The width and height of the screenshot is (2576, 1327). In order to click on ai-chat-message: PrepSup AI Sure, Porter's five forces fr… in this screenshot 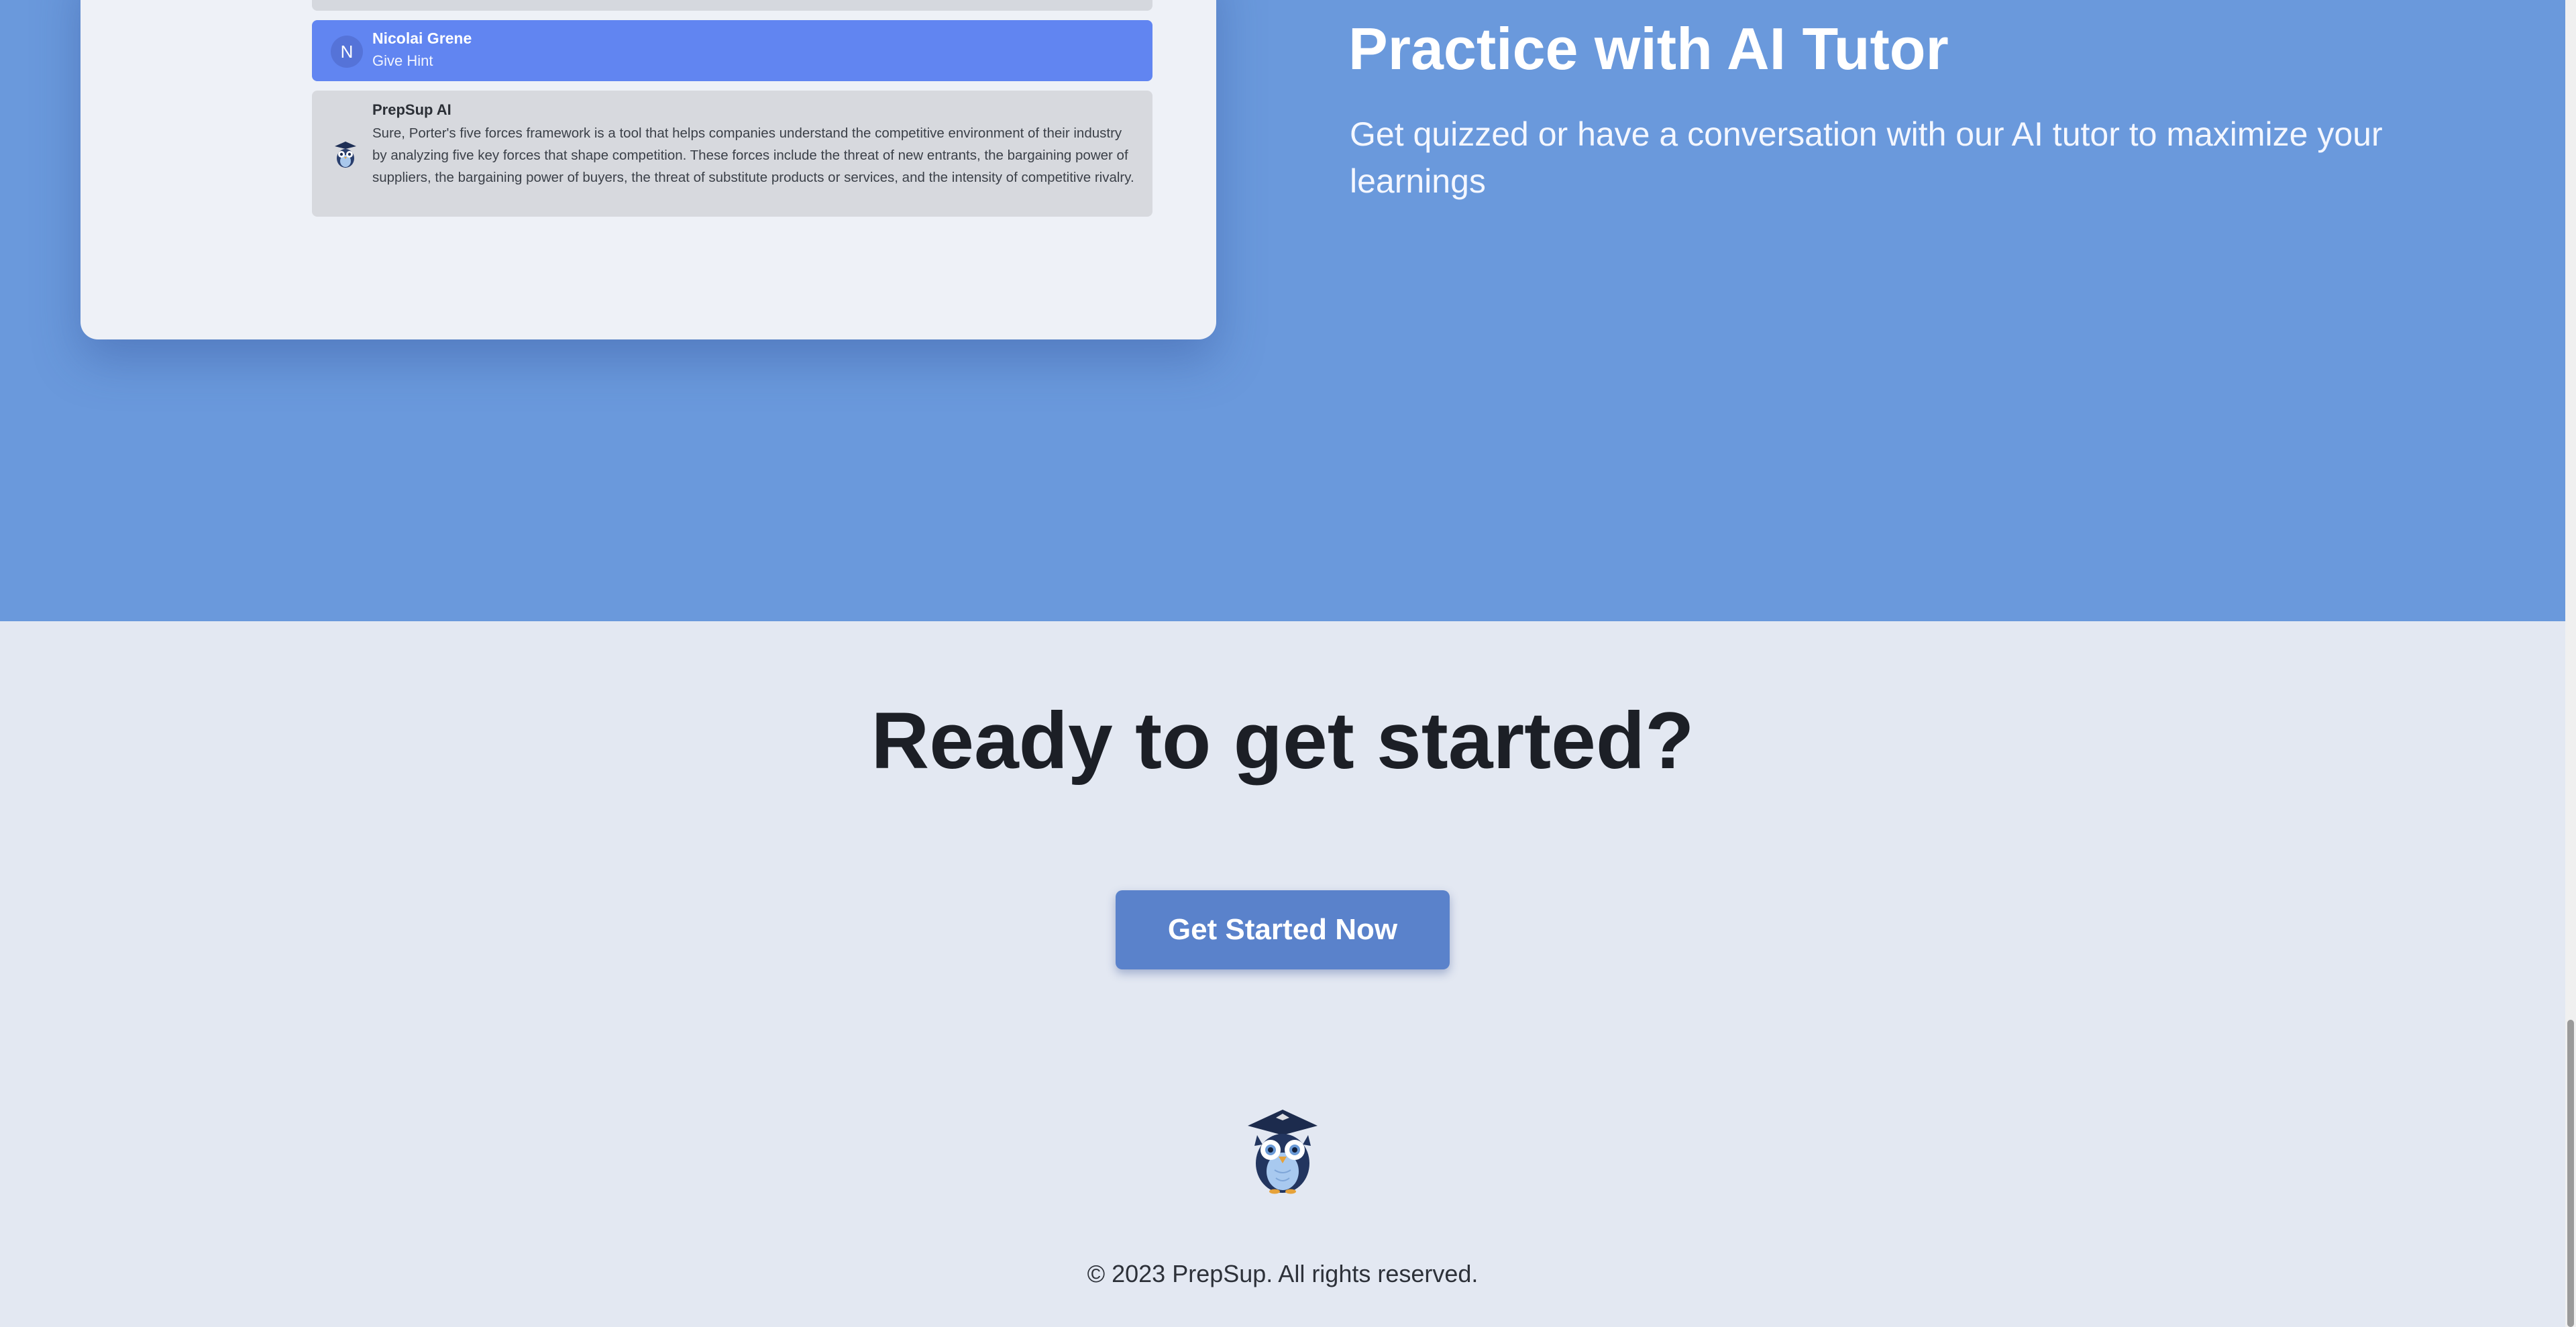, I will do `click(732, 154)`.